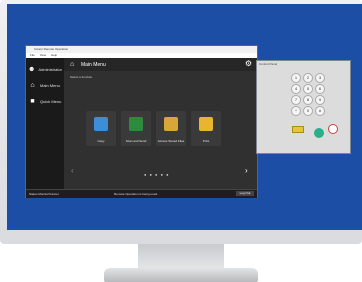  What do you see at coordinates (246, 170) in the screenshot?
I see `next-page-arrow-icon: ›` at bounding box center [246, 170].